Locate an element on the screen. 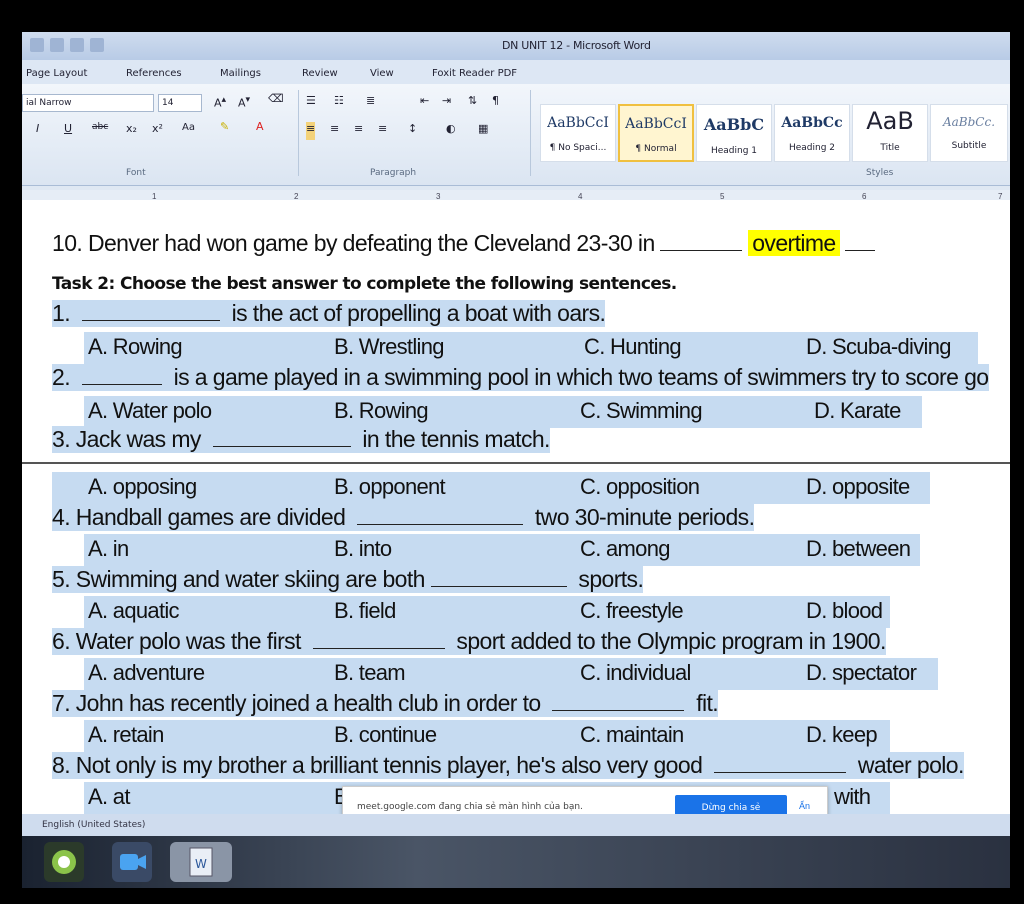  grow-font-icon: A▴ is located at coordinates (220, 103).